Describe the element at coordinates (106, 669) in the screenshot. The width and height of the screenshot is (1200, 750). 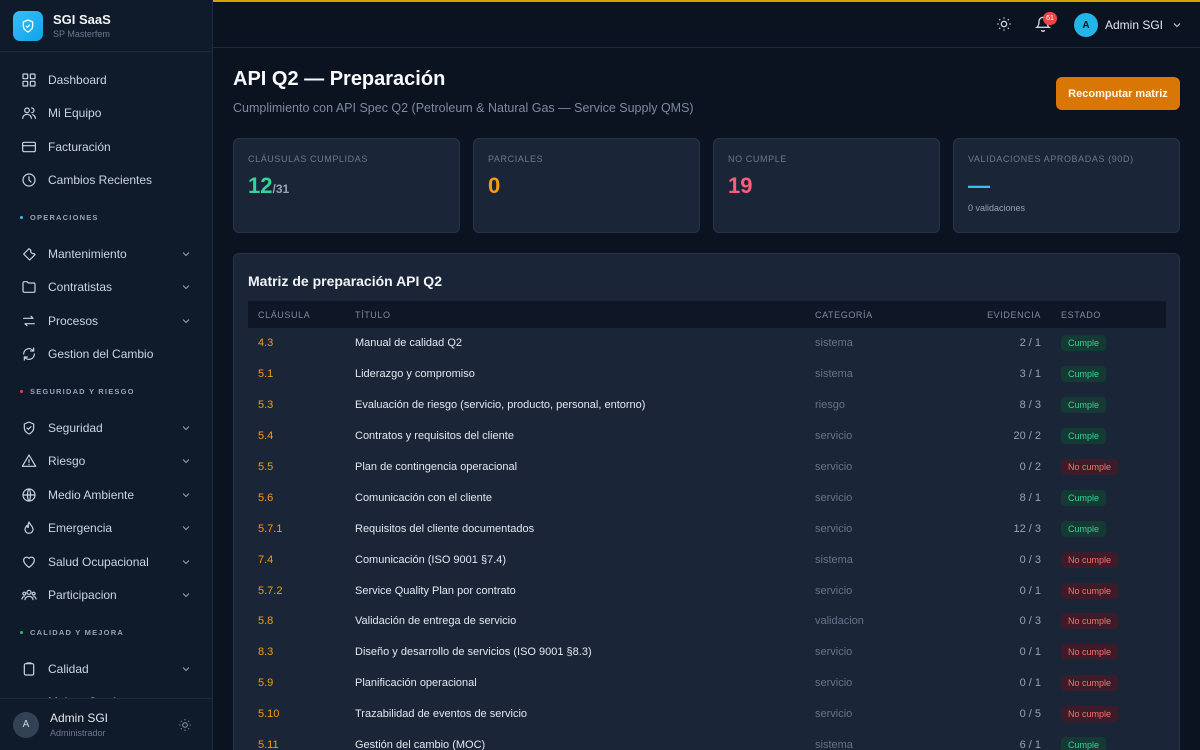
I see `sidebar-item-2-0: Calidad` at that location.